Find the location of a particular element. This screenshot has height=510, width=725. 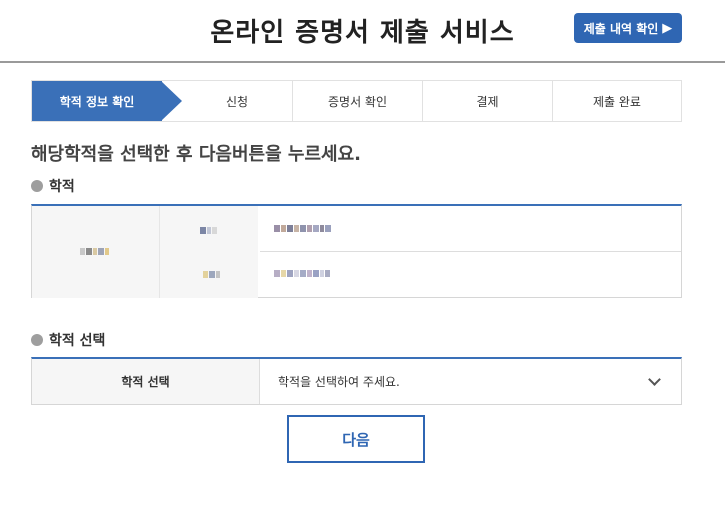

step-label: 신청 is located at coordinates (237, 101).